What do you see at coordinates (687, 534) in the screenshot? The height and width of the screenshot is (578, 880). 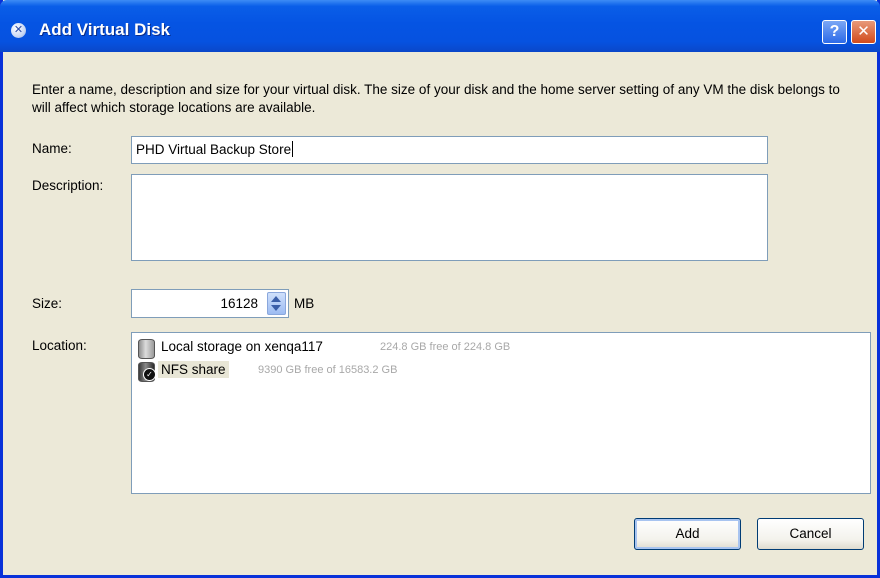 I see `add-button: Add` at bounding box center [687, 534].